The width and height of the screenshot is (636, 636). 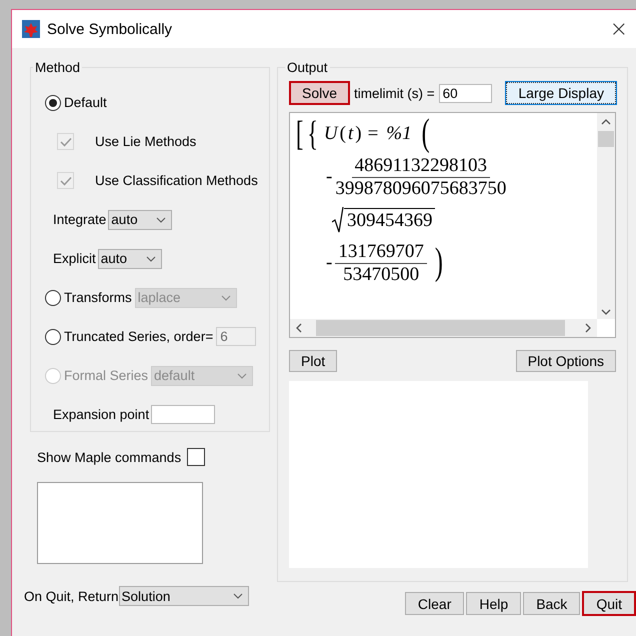 I want to click on parenthesis: (, so click(x=426, y=134).